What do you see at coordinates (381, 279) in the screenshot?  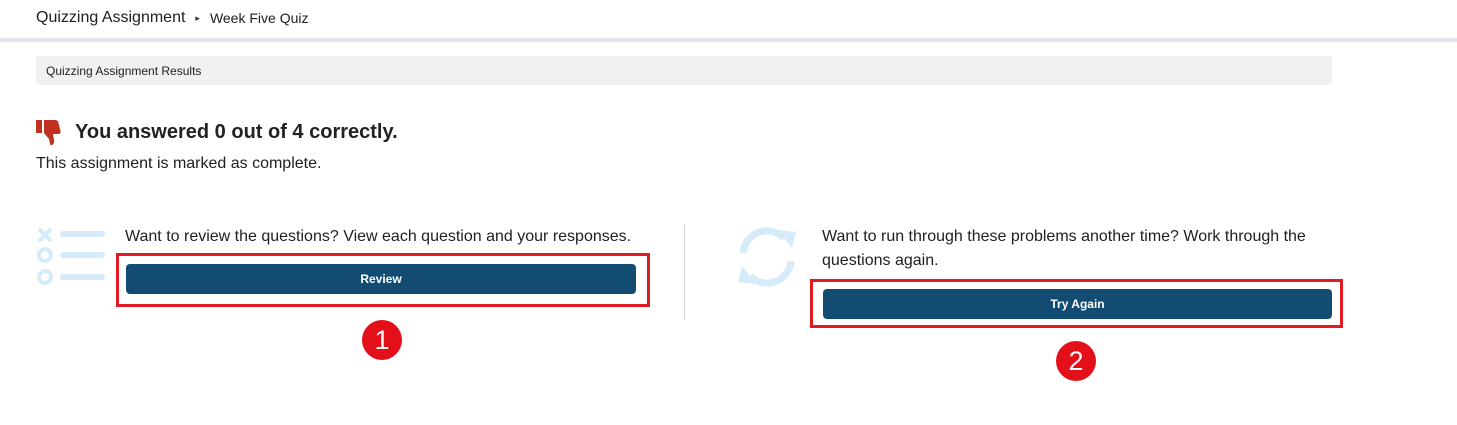 I see `review-button: Review` at bounding box center [381, 279].